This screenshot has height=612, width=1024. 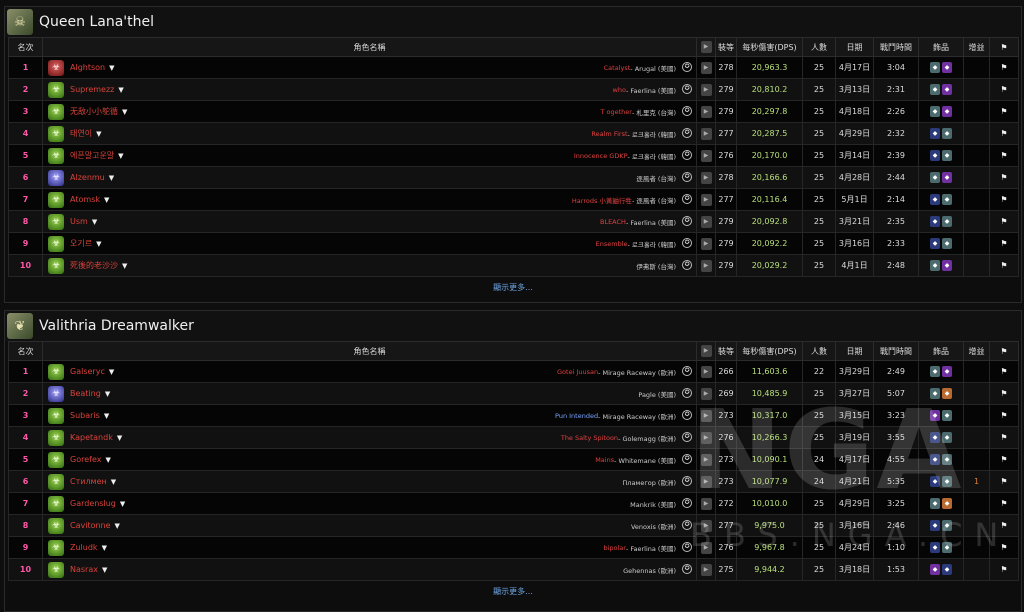 I want to click on guild-link: Gotei Juusan, so click(x=577, y=372).